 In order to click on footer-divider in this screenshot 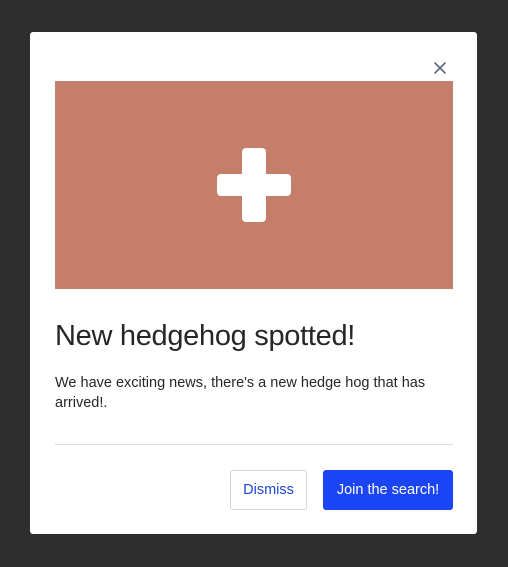, I will do `click(254, 444)`.